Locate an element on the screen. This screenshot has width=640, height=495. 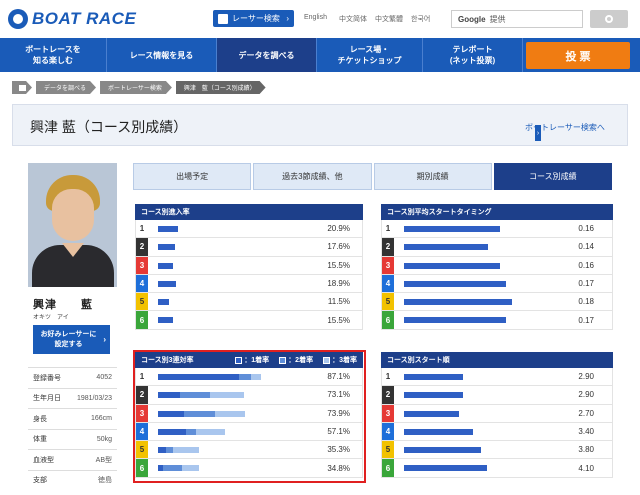
back-to-racer-search-link: › ボートレーサー検索へ is located at coordinates (565, 130).